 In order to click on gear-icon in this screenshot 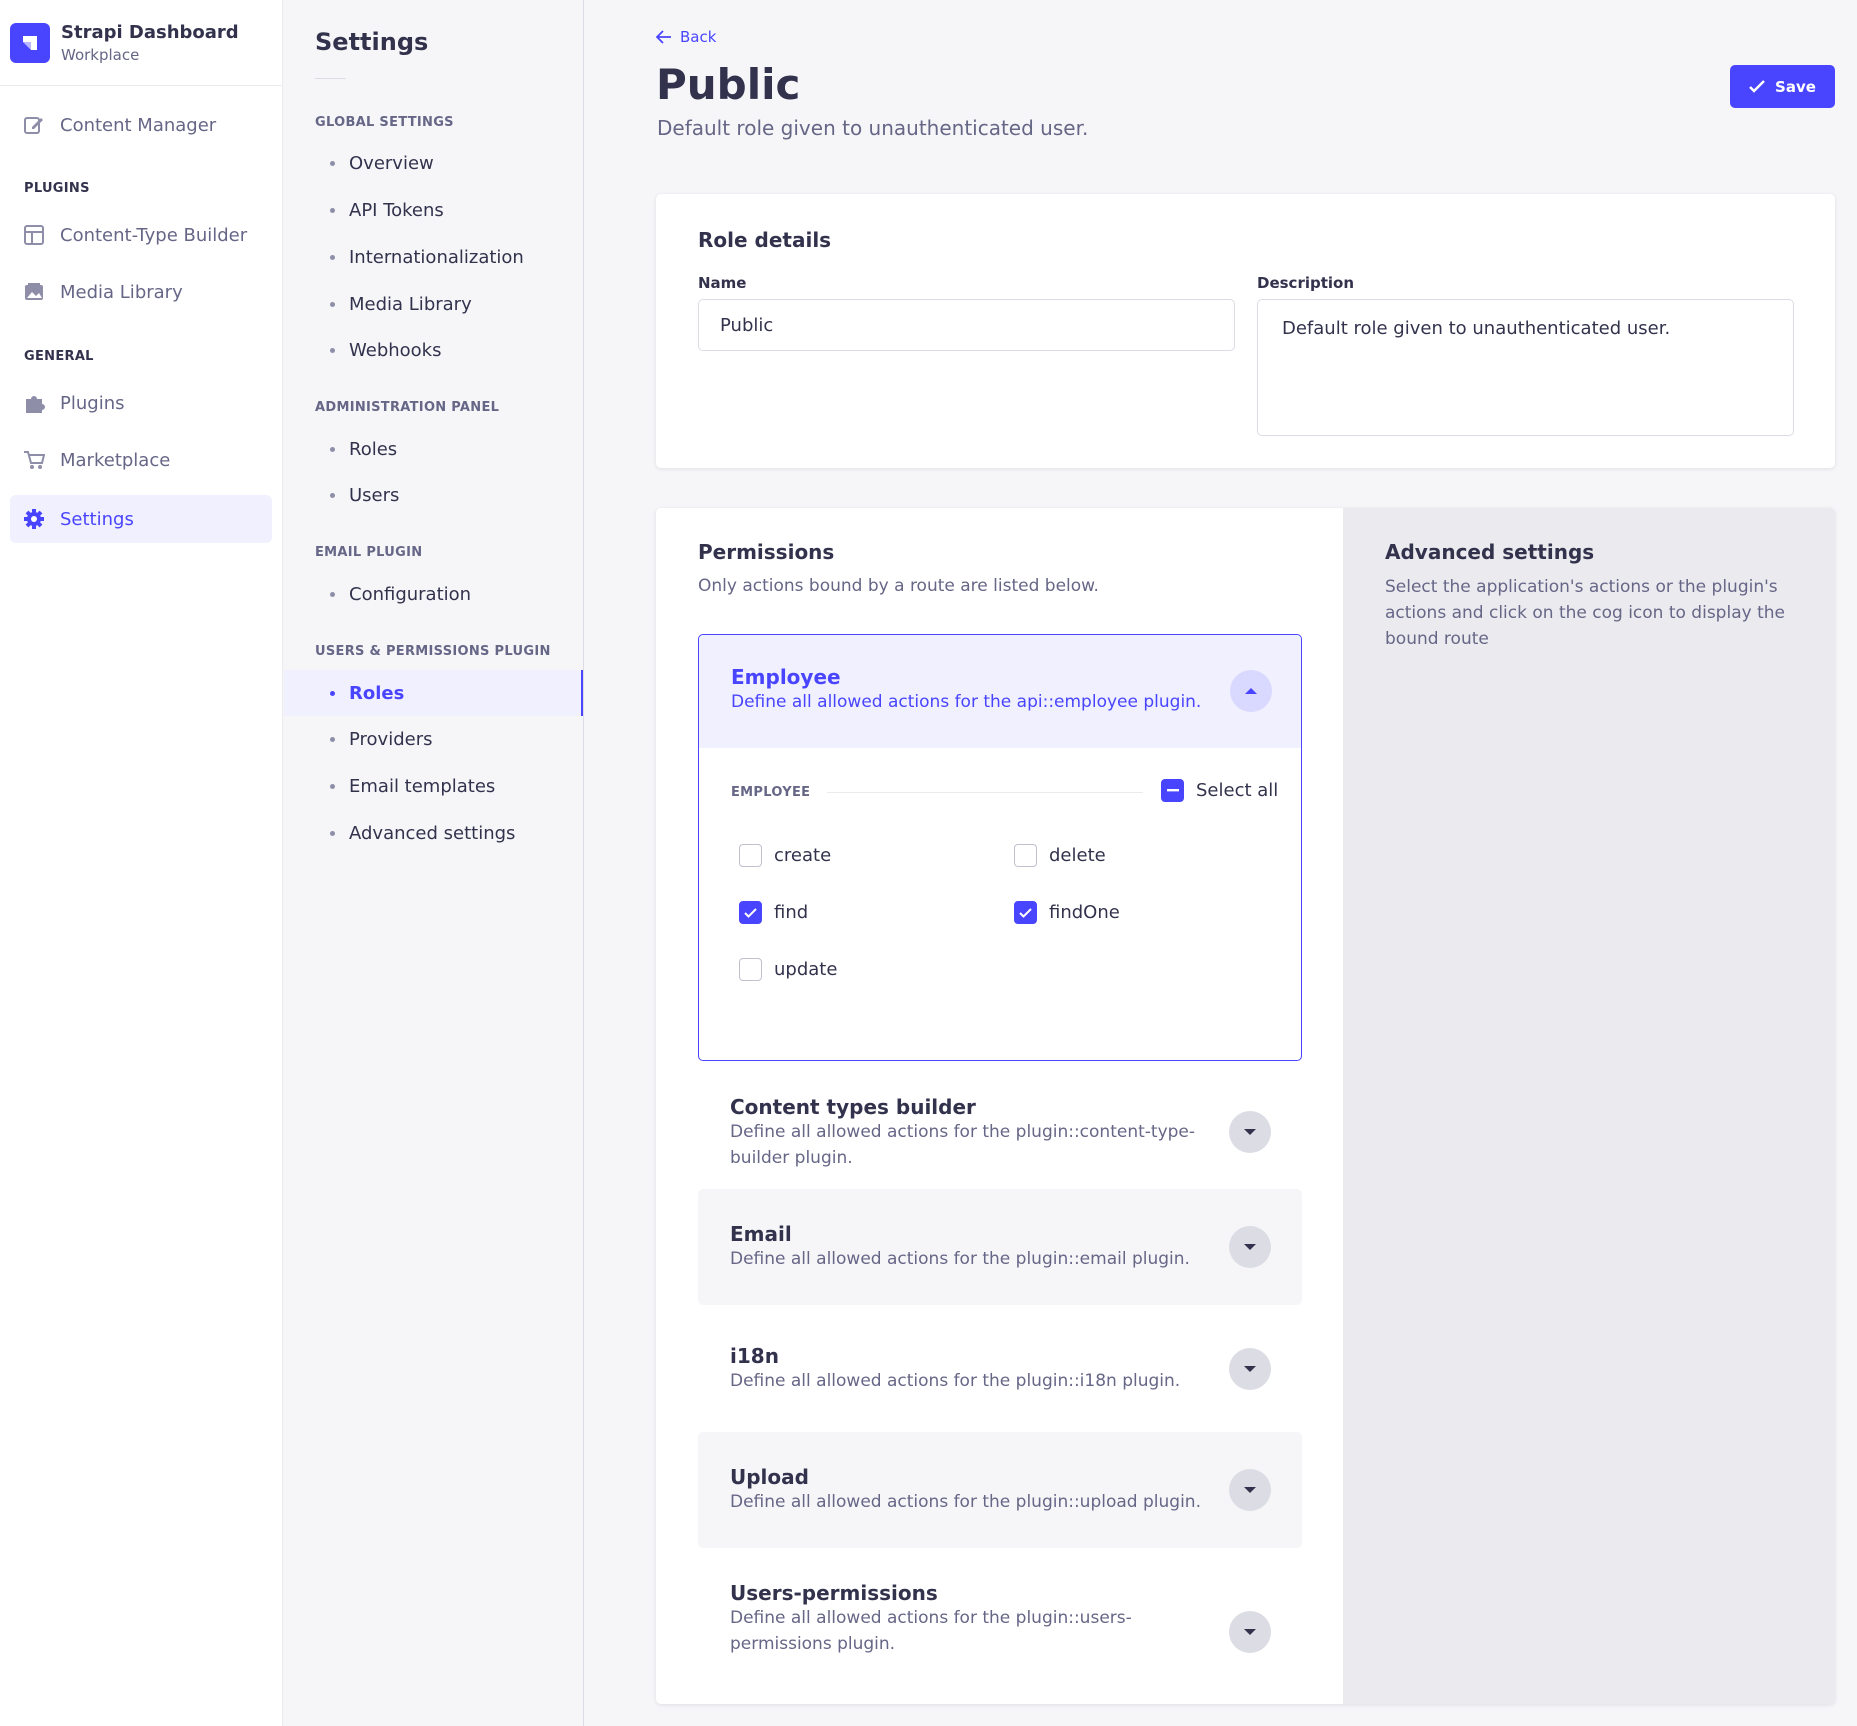, I will do `click(34, 519)`.